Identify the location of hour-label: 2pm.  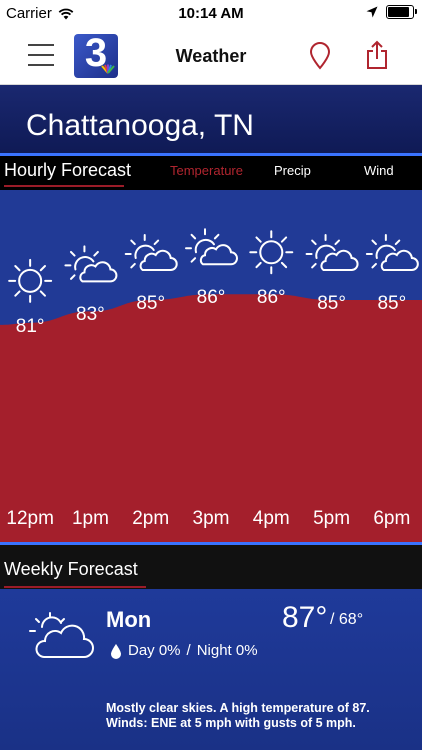
(151, 518).